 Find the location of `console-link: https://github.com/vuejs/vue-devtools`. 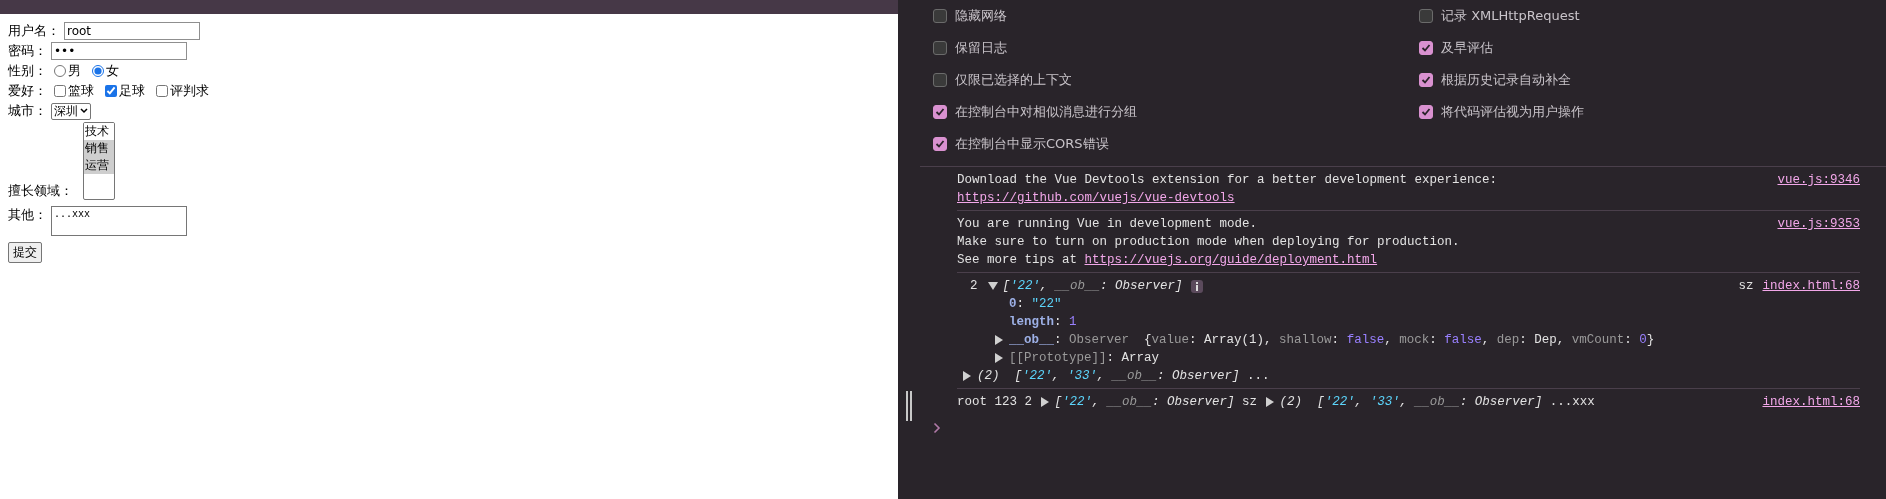

console-link: https://github.com/vuejs/vue-devtools is located at coordinates (1096, 198).